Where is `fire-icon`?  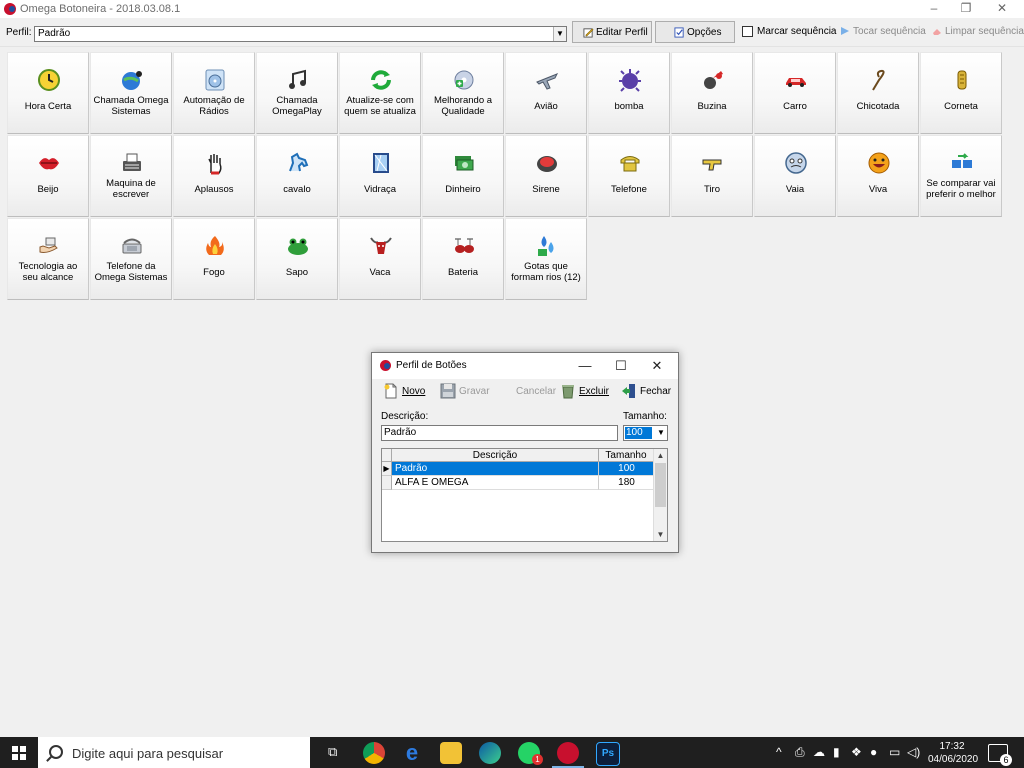 fire-icon is located at coordinates (215, 245).